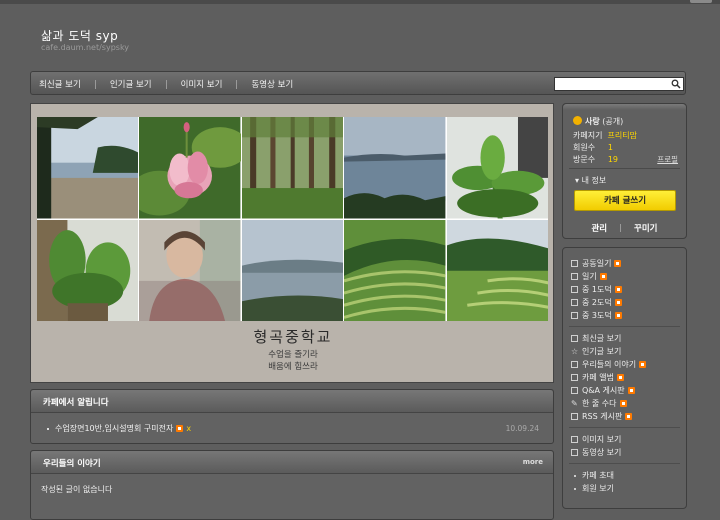  Describe the element at coordinates (77, 489) in the screenshot. I see `stories-empty-message: 작성된 글이 없습니다` at that location.